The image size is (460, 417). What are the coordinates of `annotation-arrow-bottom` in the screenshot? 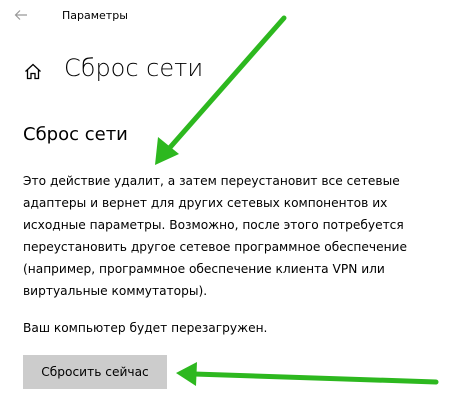 It's located at (307, 374).